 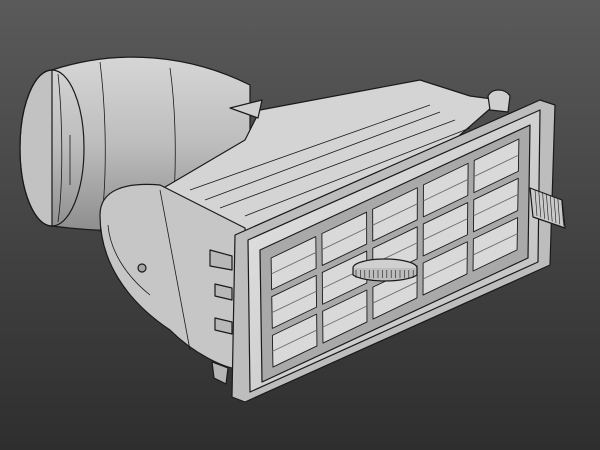 What do you see at coordinates (385, 270) in the screenshot?
I see `adjustment-knob` at bounding box center [385, 270].